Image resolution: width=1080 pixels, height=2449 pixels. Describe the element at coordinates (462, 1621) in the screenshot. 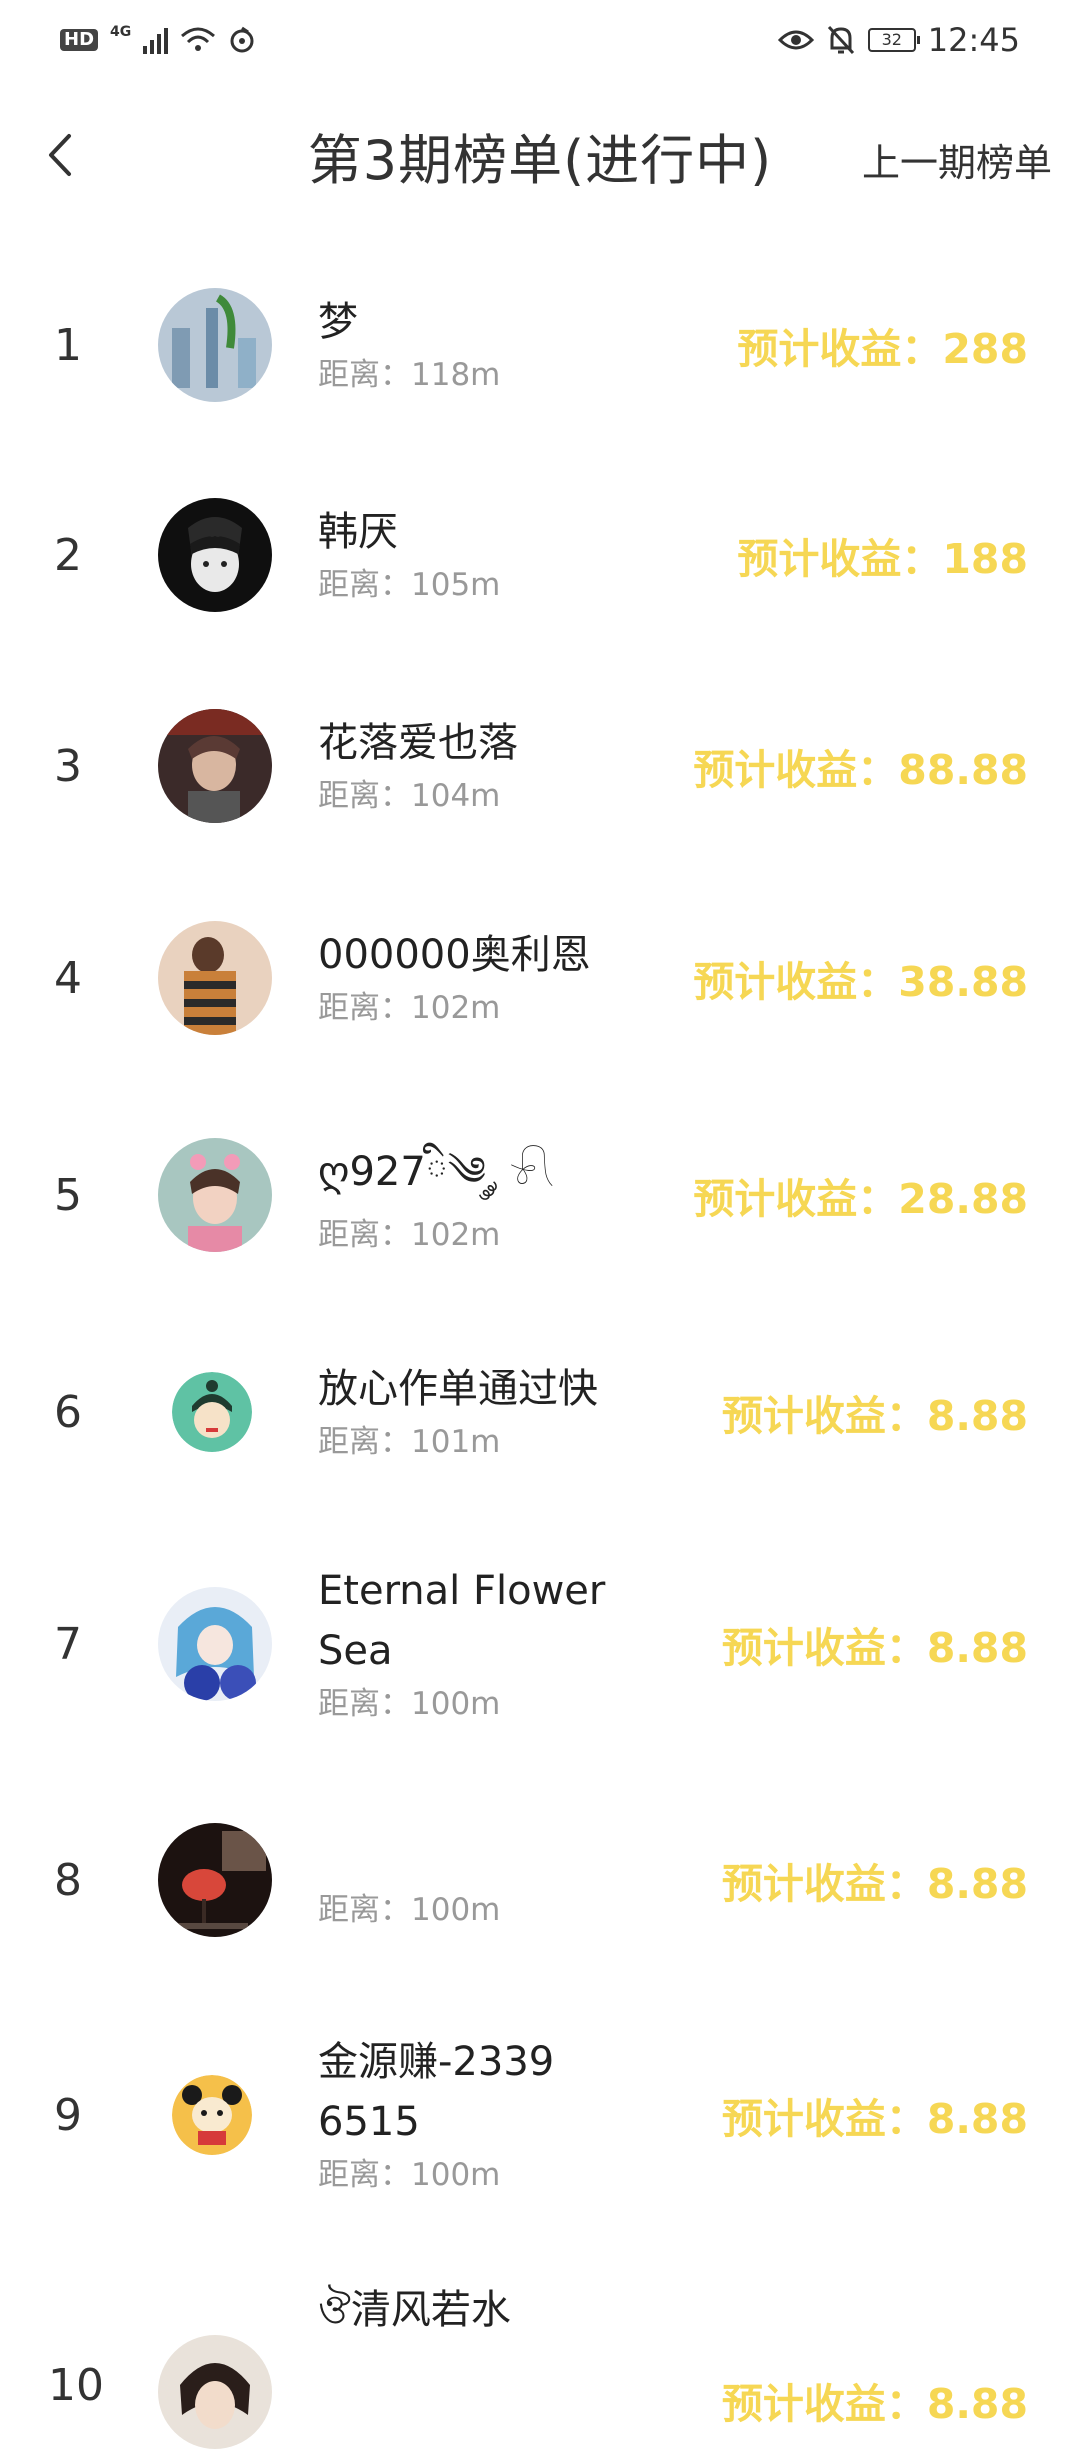

I see `user-name: Eternal Flower Sea` at that location.